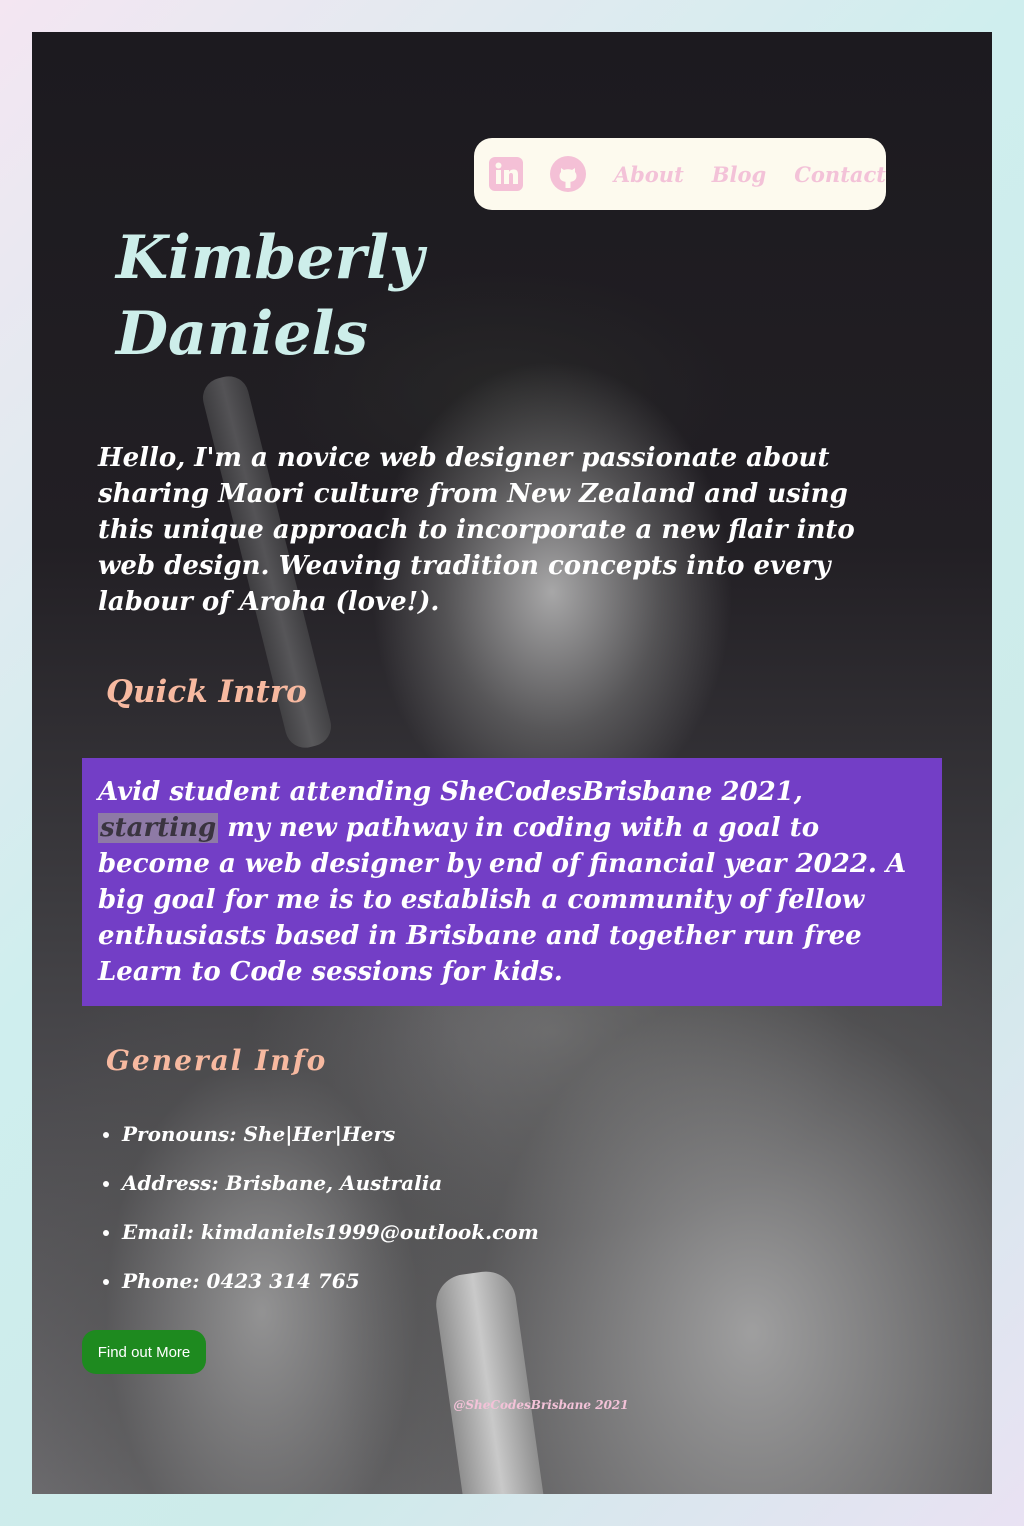 Image resolution: width=1024 pixels, height=1526 pixels. Describe the element at coordinates (422, 1187) in the screenshot. I see `list-item-address: Address: Brisbane, Australia` at that location.